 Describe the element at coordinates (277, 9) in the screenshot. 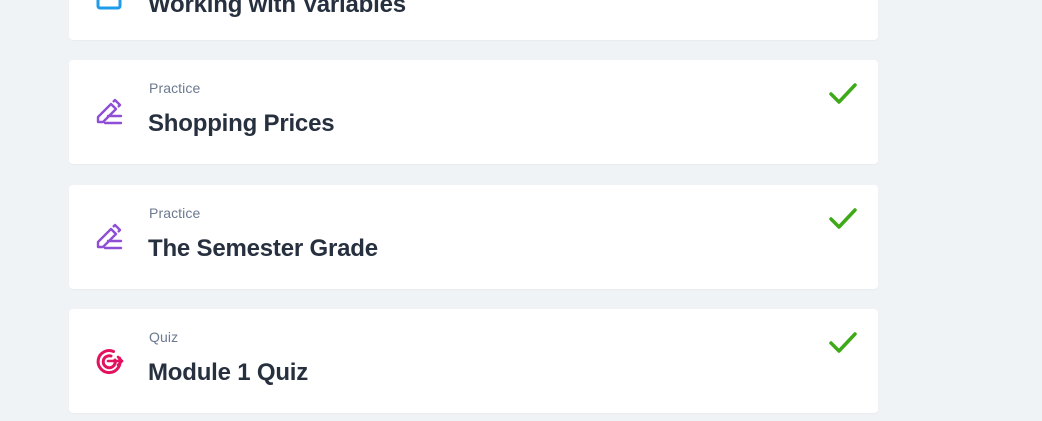

I see `module-item-title: Working with Variables` at that location.